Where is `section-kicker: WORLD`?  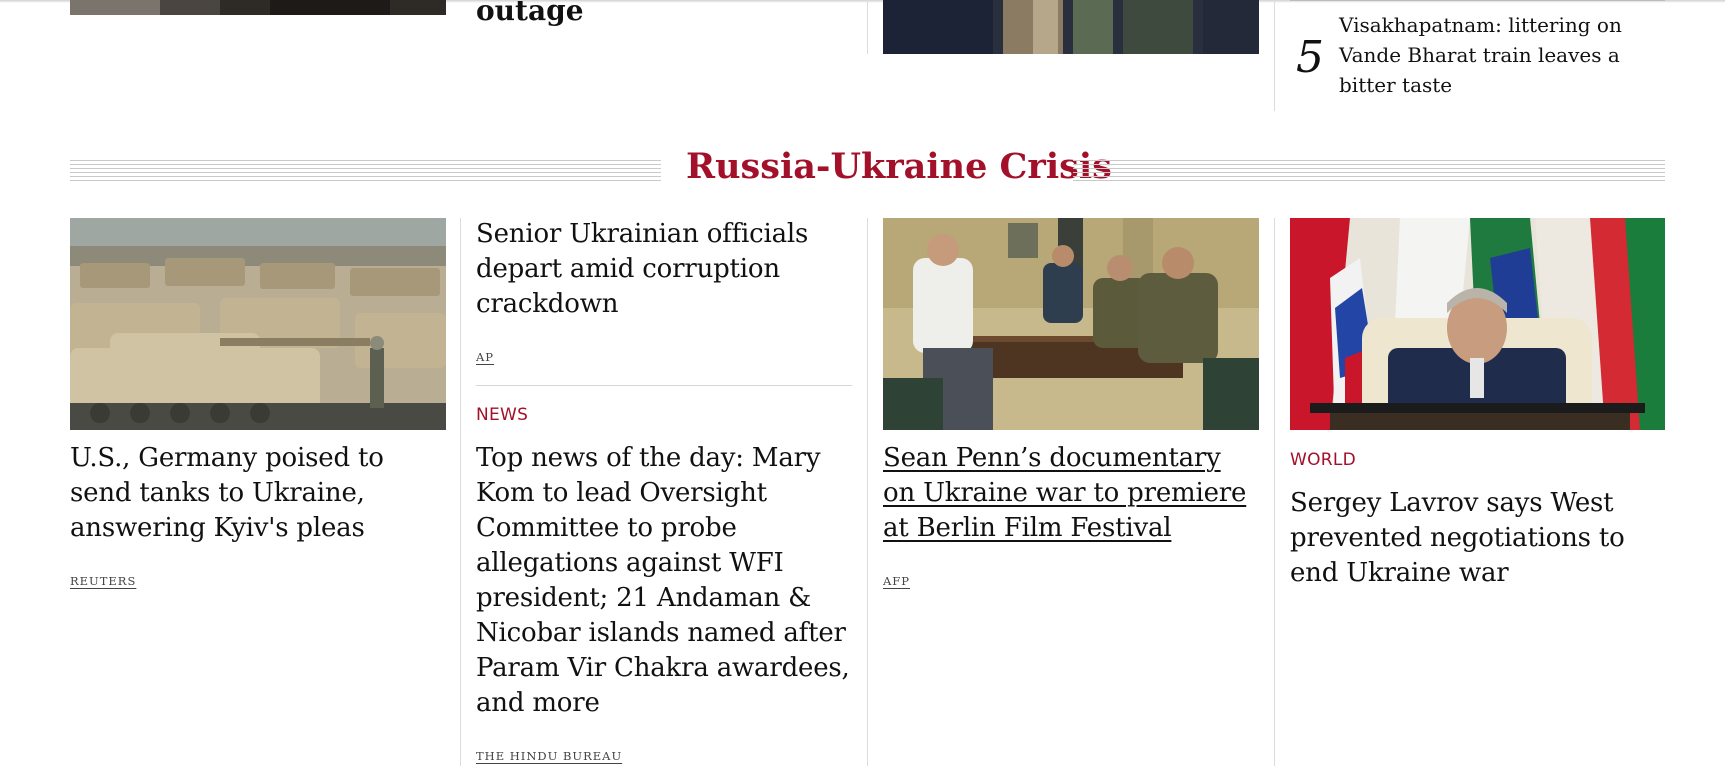 section-kicker: WORLD is located at coordinates (1323, 460).